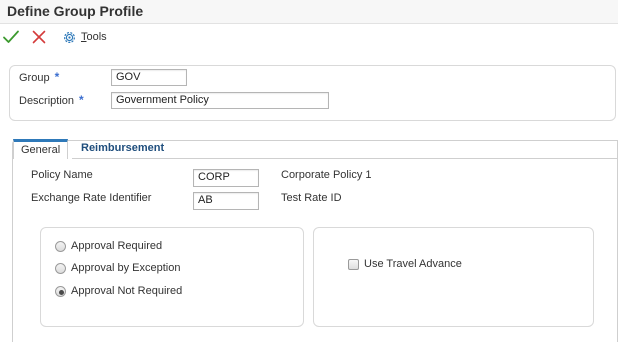  I want to click on approval-not-required-label: Approval Not Required, so click(127, 291).